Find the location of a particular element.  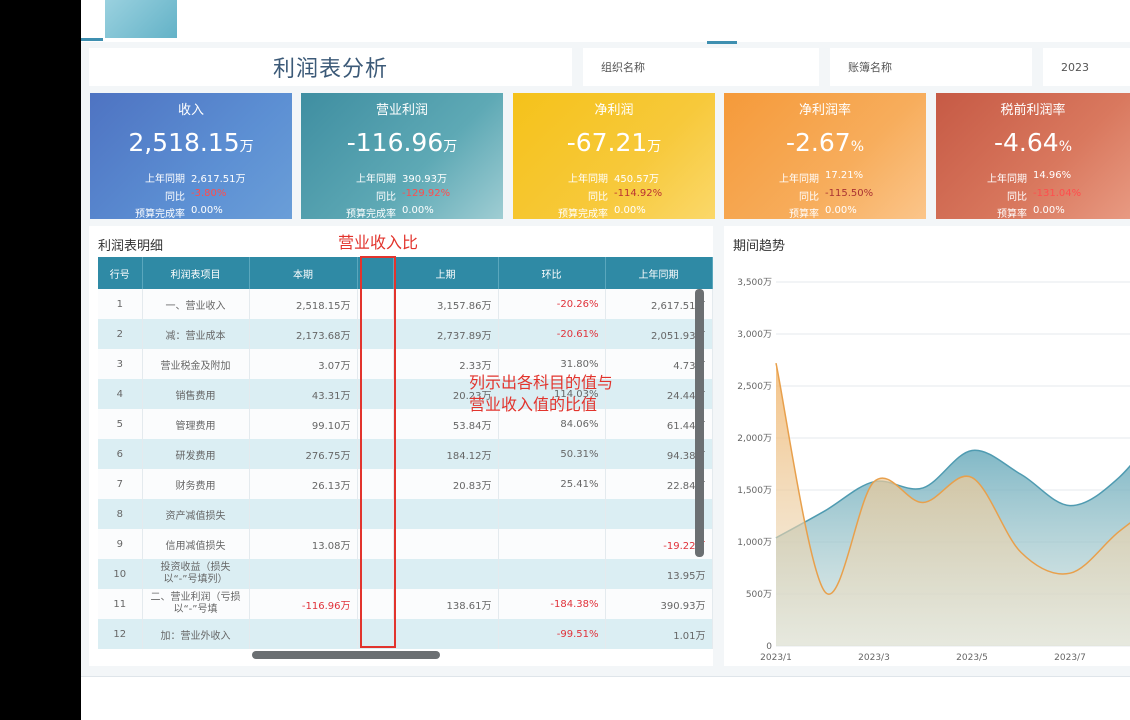

table-cell: 99.10万 is located at coordinates (303, 424).